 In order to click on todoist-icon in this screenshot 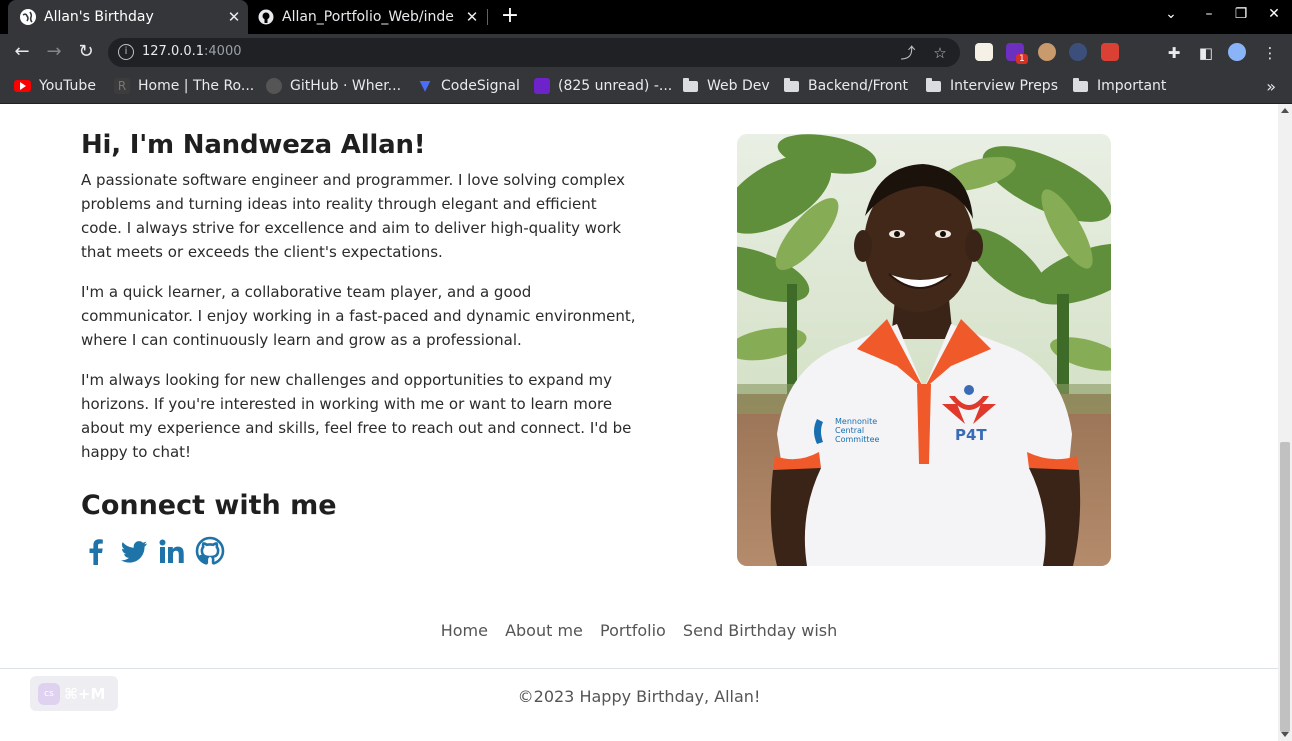, I will do `click(1110, 52)`.